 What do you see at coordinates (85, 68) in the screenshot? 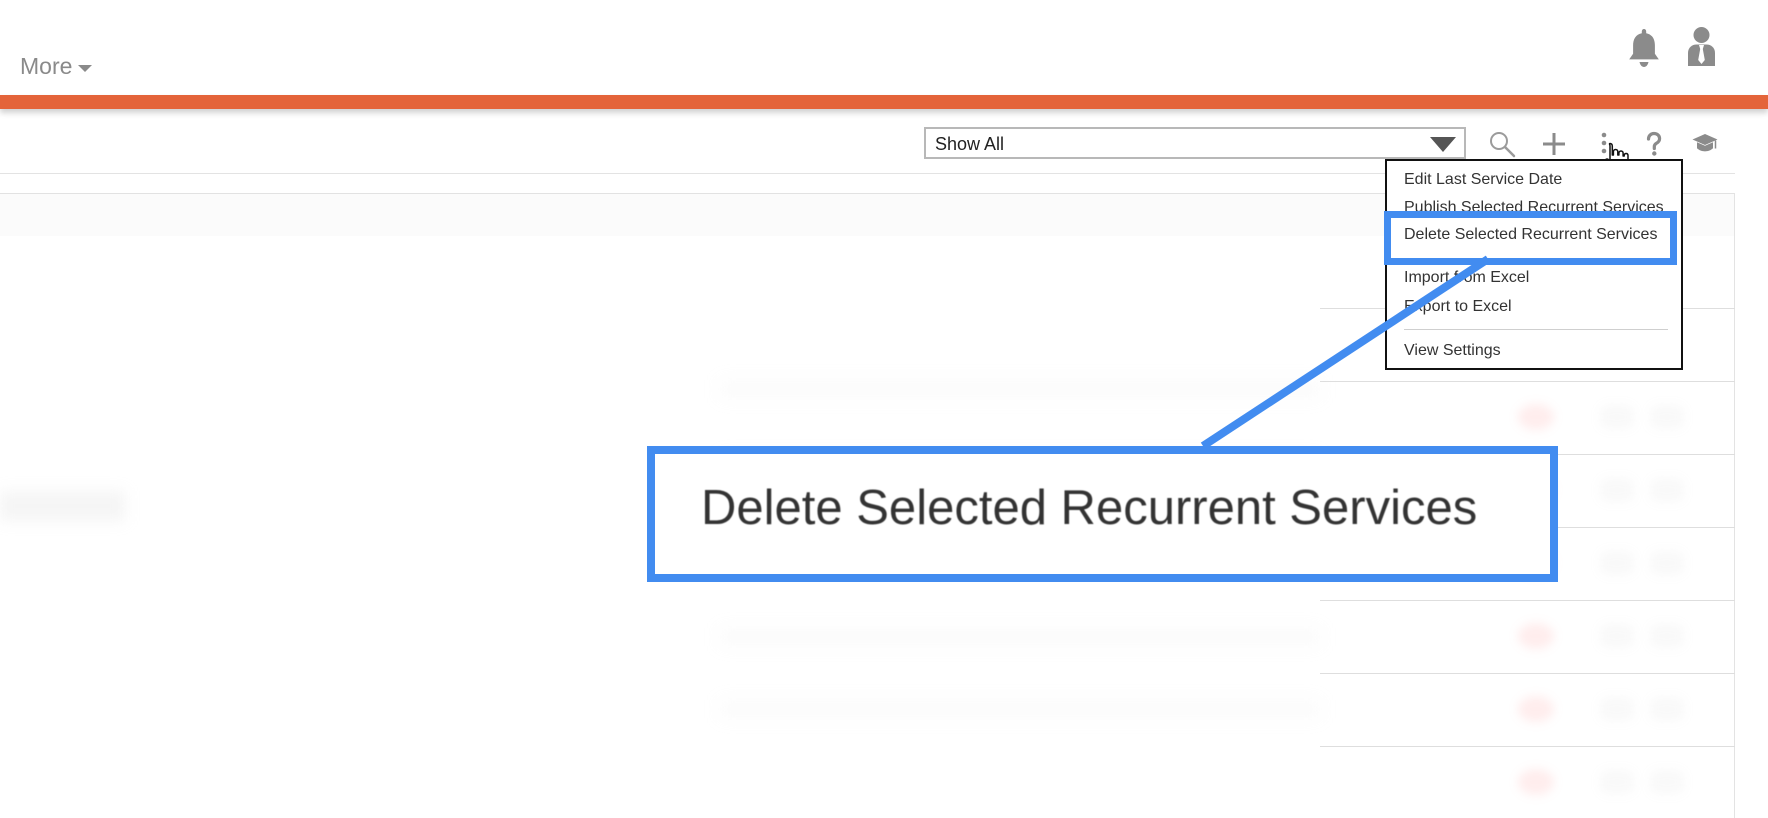
I see `caret-down-icon` at bounding box center [85, 68].